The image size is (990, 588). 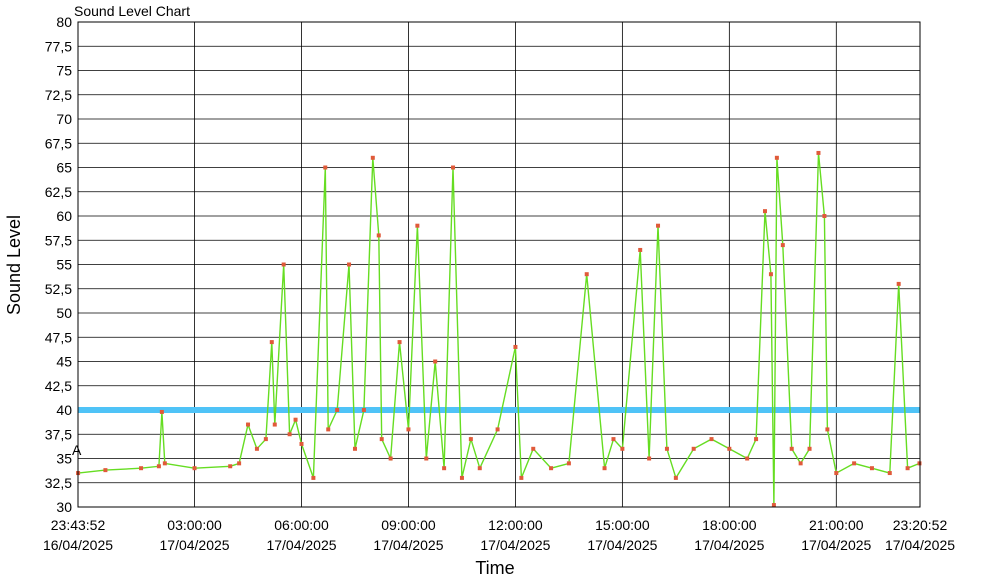 What do you see at coordinates (64, 265) in the screenshot?
I see `y-tick-label: 55` at bounding box center [64, 265].